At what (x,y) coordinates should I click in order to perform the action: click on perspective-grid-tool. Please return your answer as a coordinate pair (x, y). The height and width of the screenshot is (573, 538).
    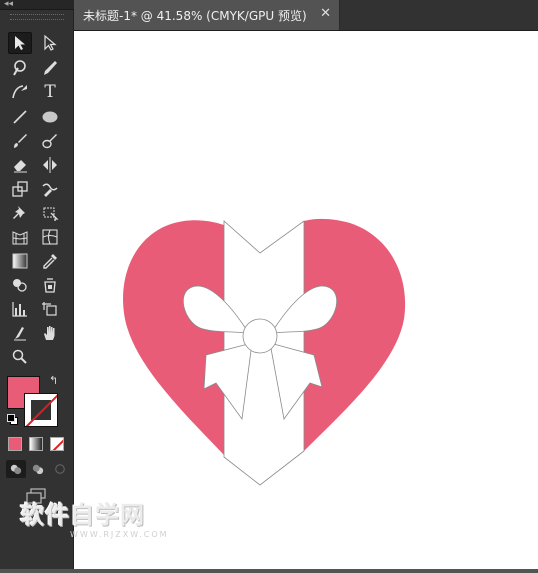
    Looking at the image, I should click on (20, 237).